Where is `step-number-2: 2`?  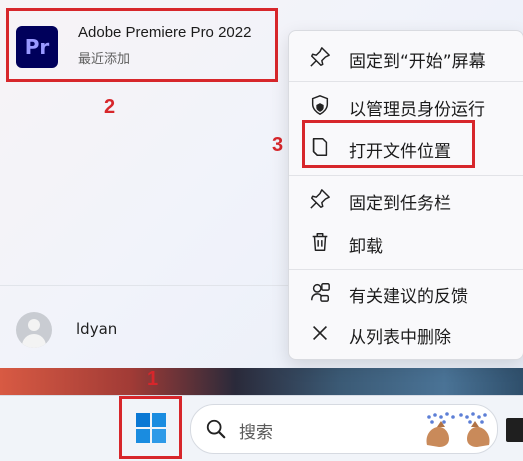
step-number-2: 2 is located at coordinates (110, 107).